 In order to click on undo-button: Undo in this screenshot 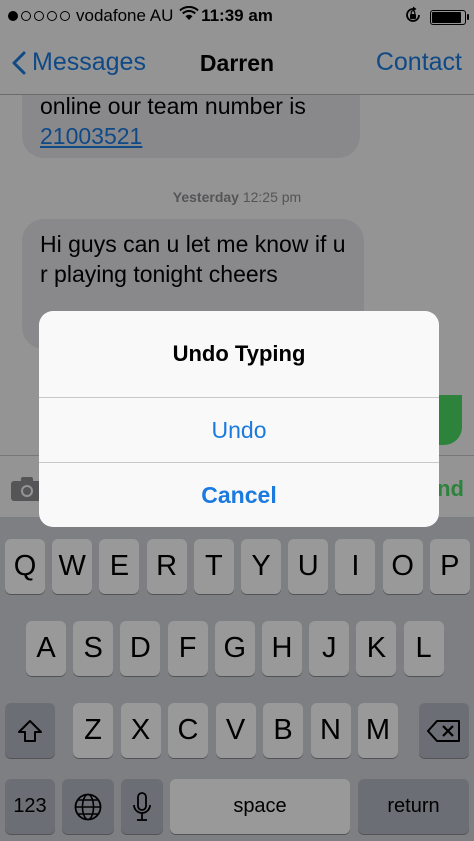, I will do `click(239, 430)`.